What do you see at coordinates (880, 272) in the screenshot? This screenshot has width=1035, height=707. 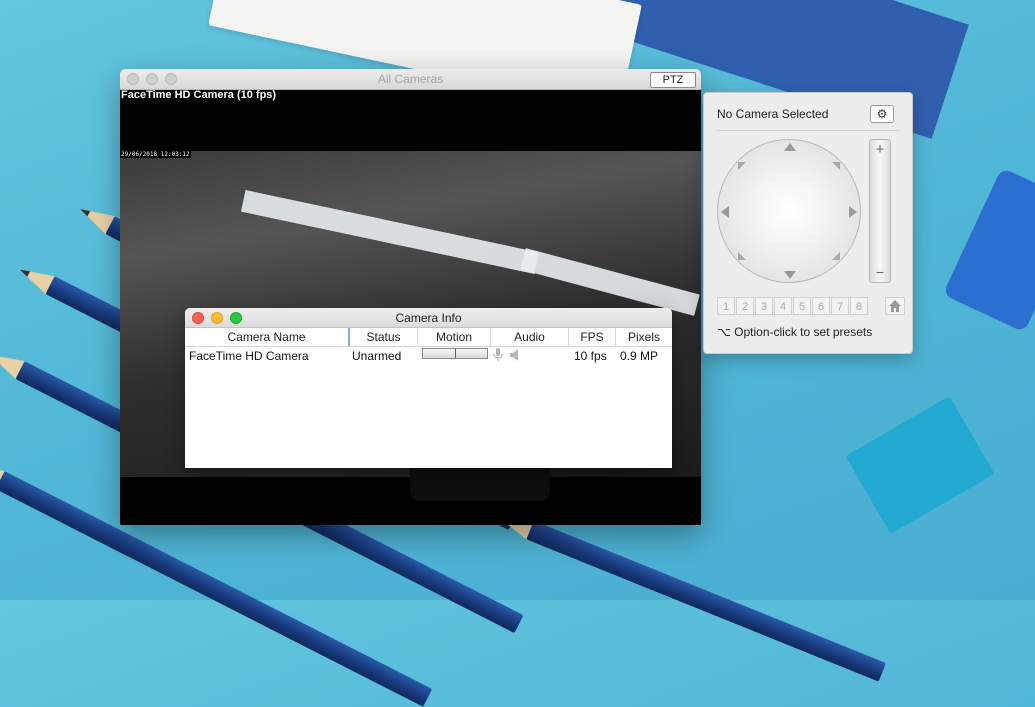 I see `zoom-out-button: −` at bounding box center [880, 272].